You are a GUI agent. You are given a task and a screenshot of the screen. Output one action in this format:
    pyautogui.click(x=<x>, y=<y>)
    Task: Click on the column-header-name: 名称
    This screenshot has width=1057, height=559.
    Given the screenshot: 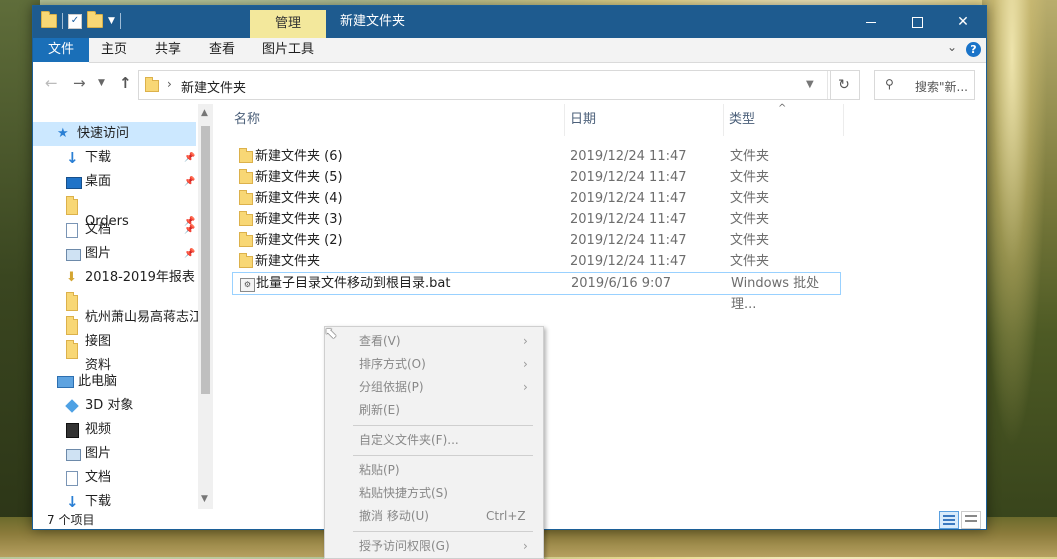 What is the action you would take?
    pyautogui.click(x=247, y=120)
    